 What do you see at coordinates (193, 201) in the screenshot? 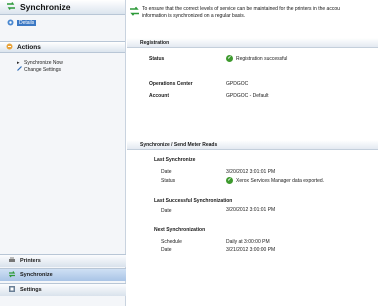
I see `last-success-title: Last Successful Synchronization` at bounding box center [193, 201].